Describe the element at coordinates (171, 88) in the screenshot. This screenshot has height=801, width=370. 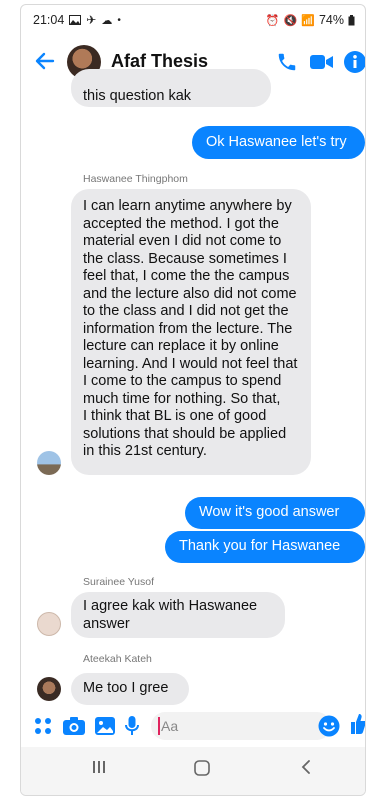
I see `partial-message: this question kak` at that location.